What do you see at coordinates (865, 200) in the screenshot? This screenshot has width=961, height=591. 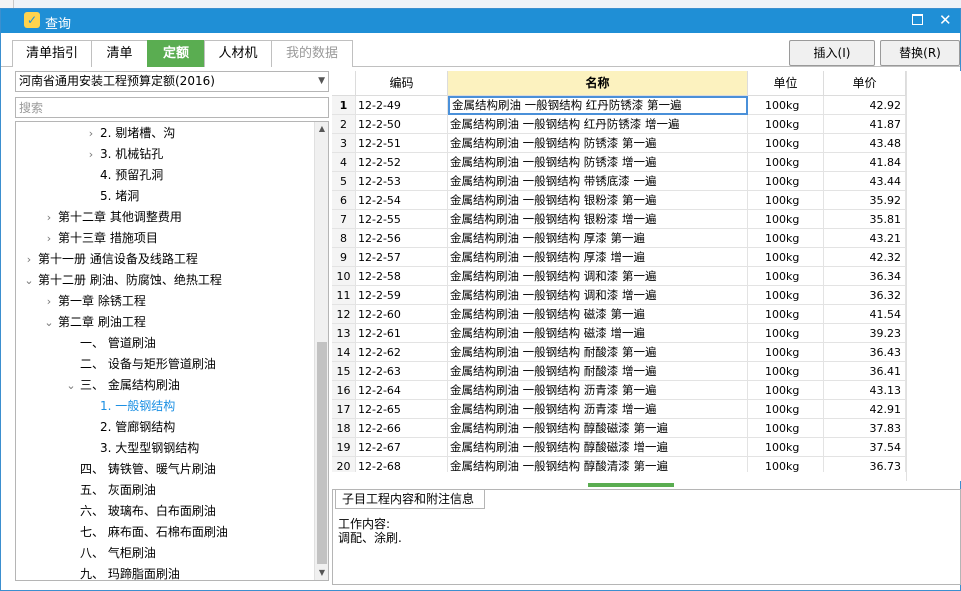 I see `cell-price: 35.92` at bounding box center [865, 200].